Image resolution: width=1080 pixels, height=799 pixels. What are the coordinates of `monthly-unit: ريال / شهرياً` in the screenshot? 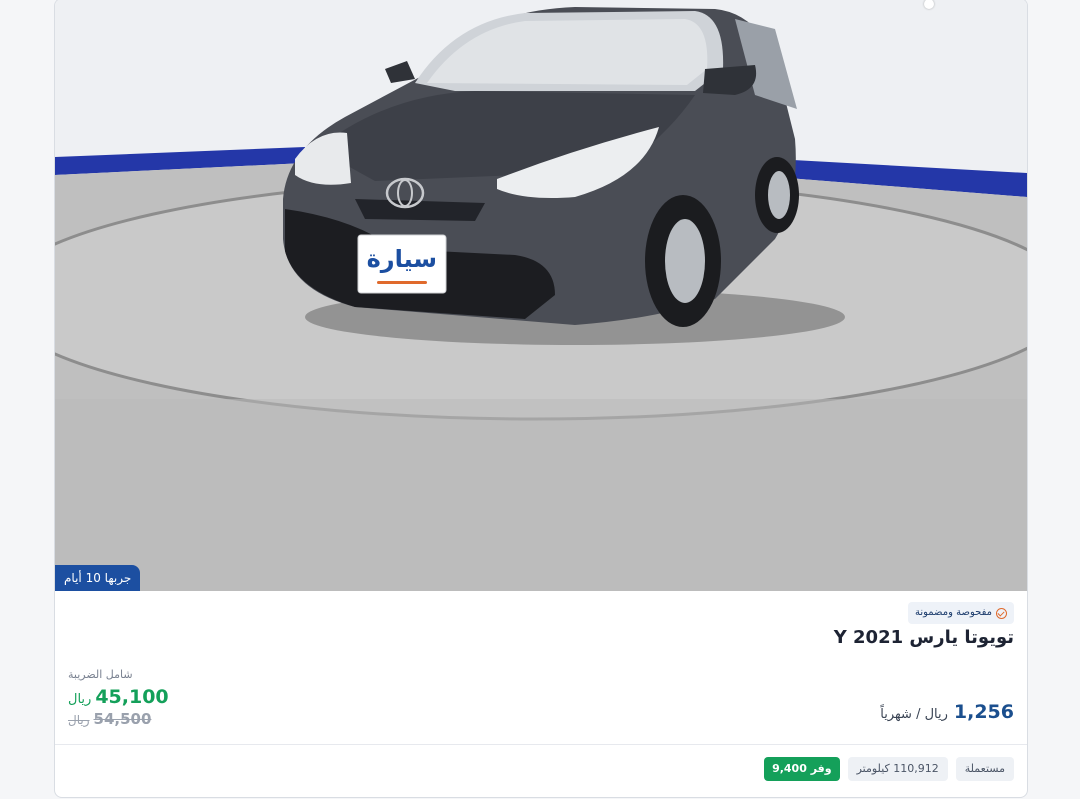 It's located at (914, 714).